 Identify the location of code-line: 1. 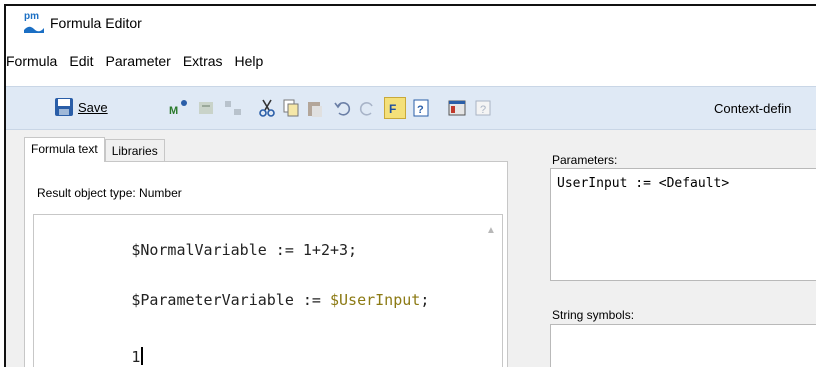
(92, 348).